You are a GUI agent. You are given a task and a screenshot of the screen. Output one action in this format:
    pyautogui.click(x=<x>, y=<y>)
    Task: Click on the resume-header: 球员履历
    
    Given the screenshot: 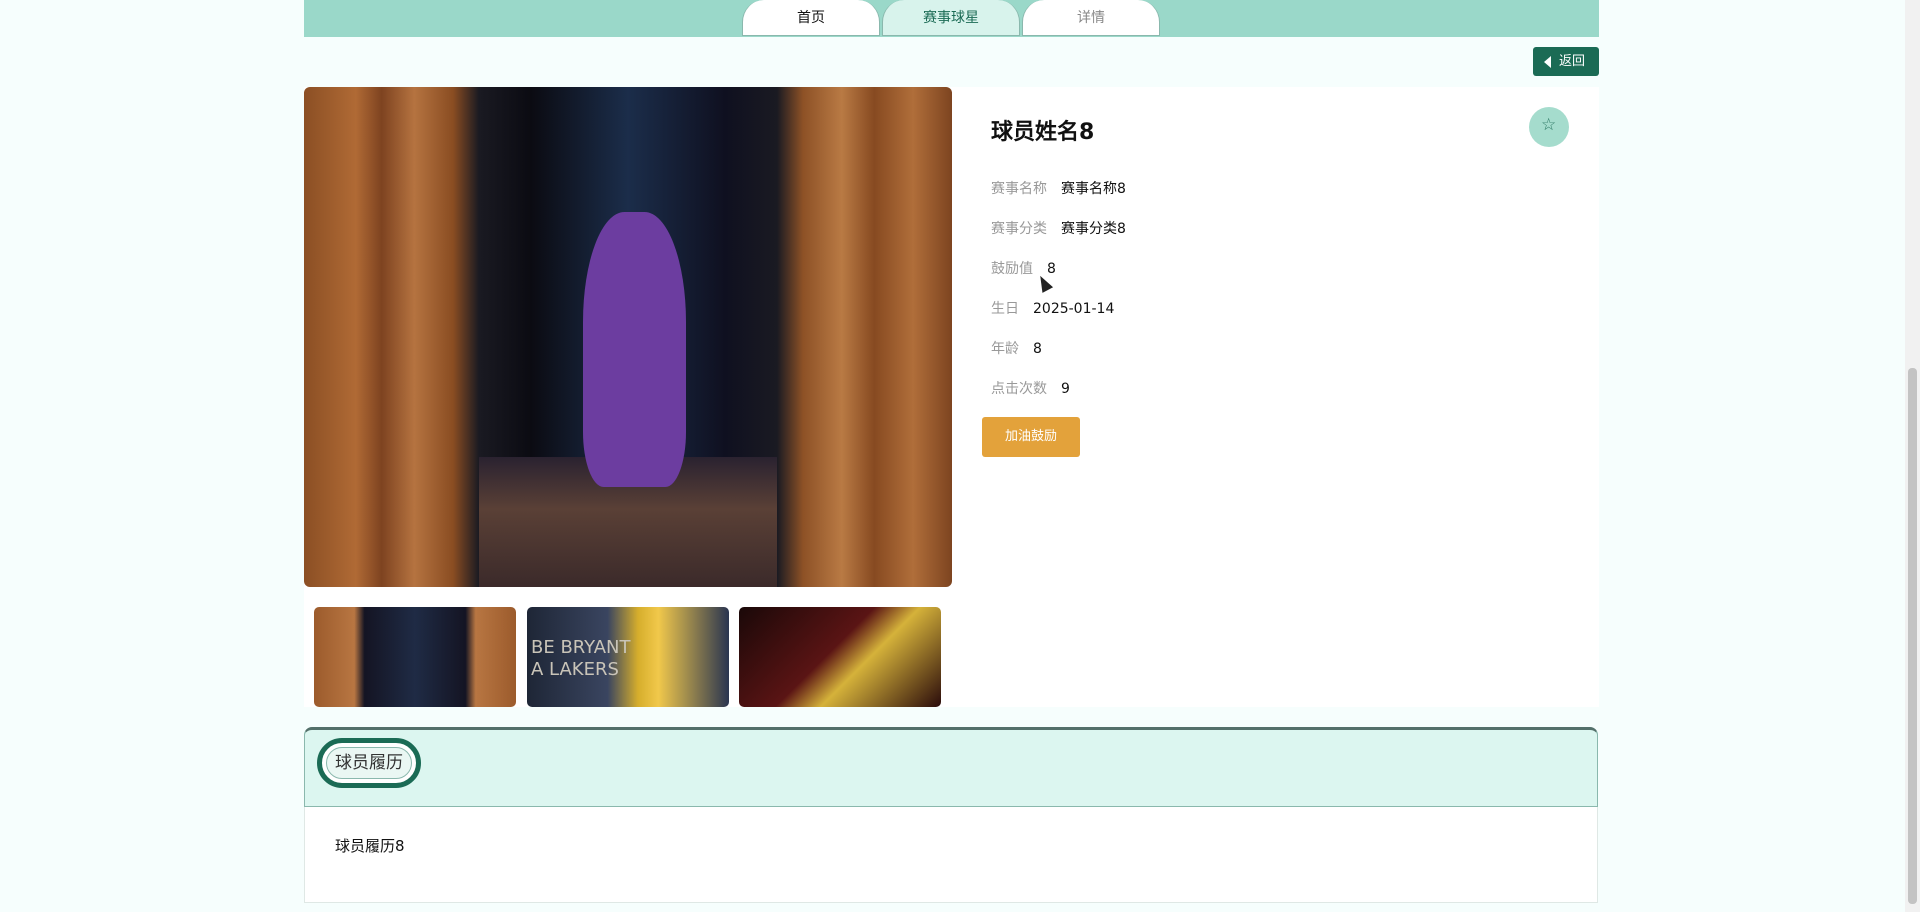 What is the action you would take?
    pyautogui.click(x=951, y=767)
    